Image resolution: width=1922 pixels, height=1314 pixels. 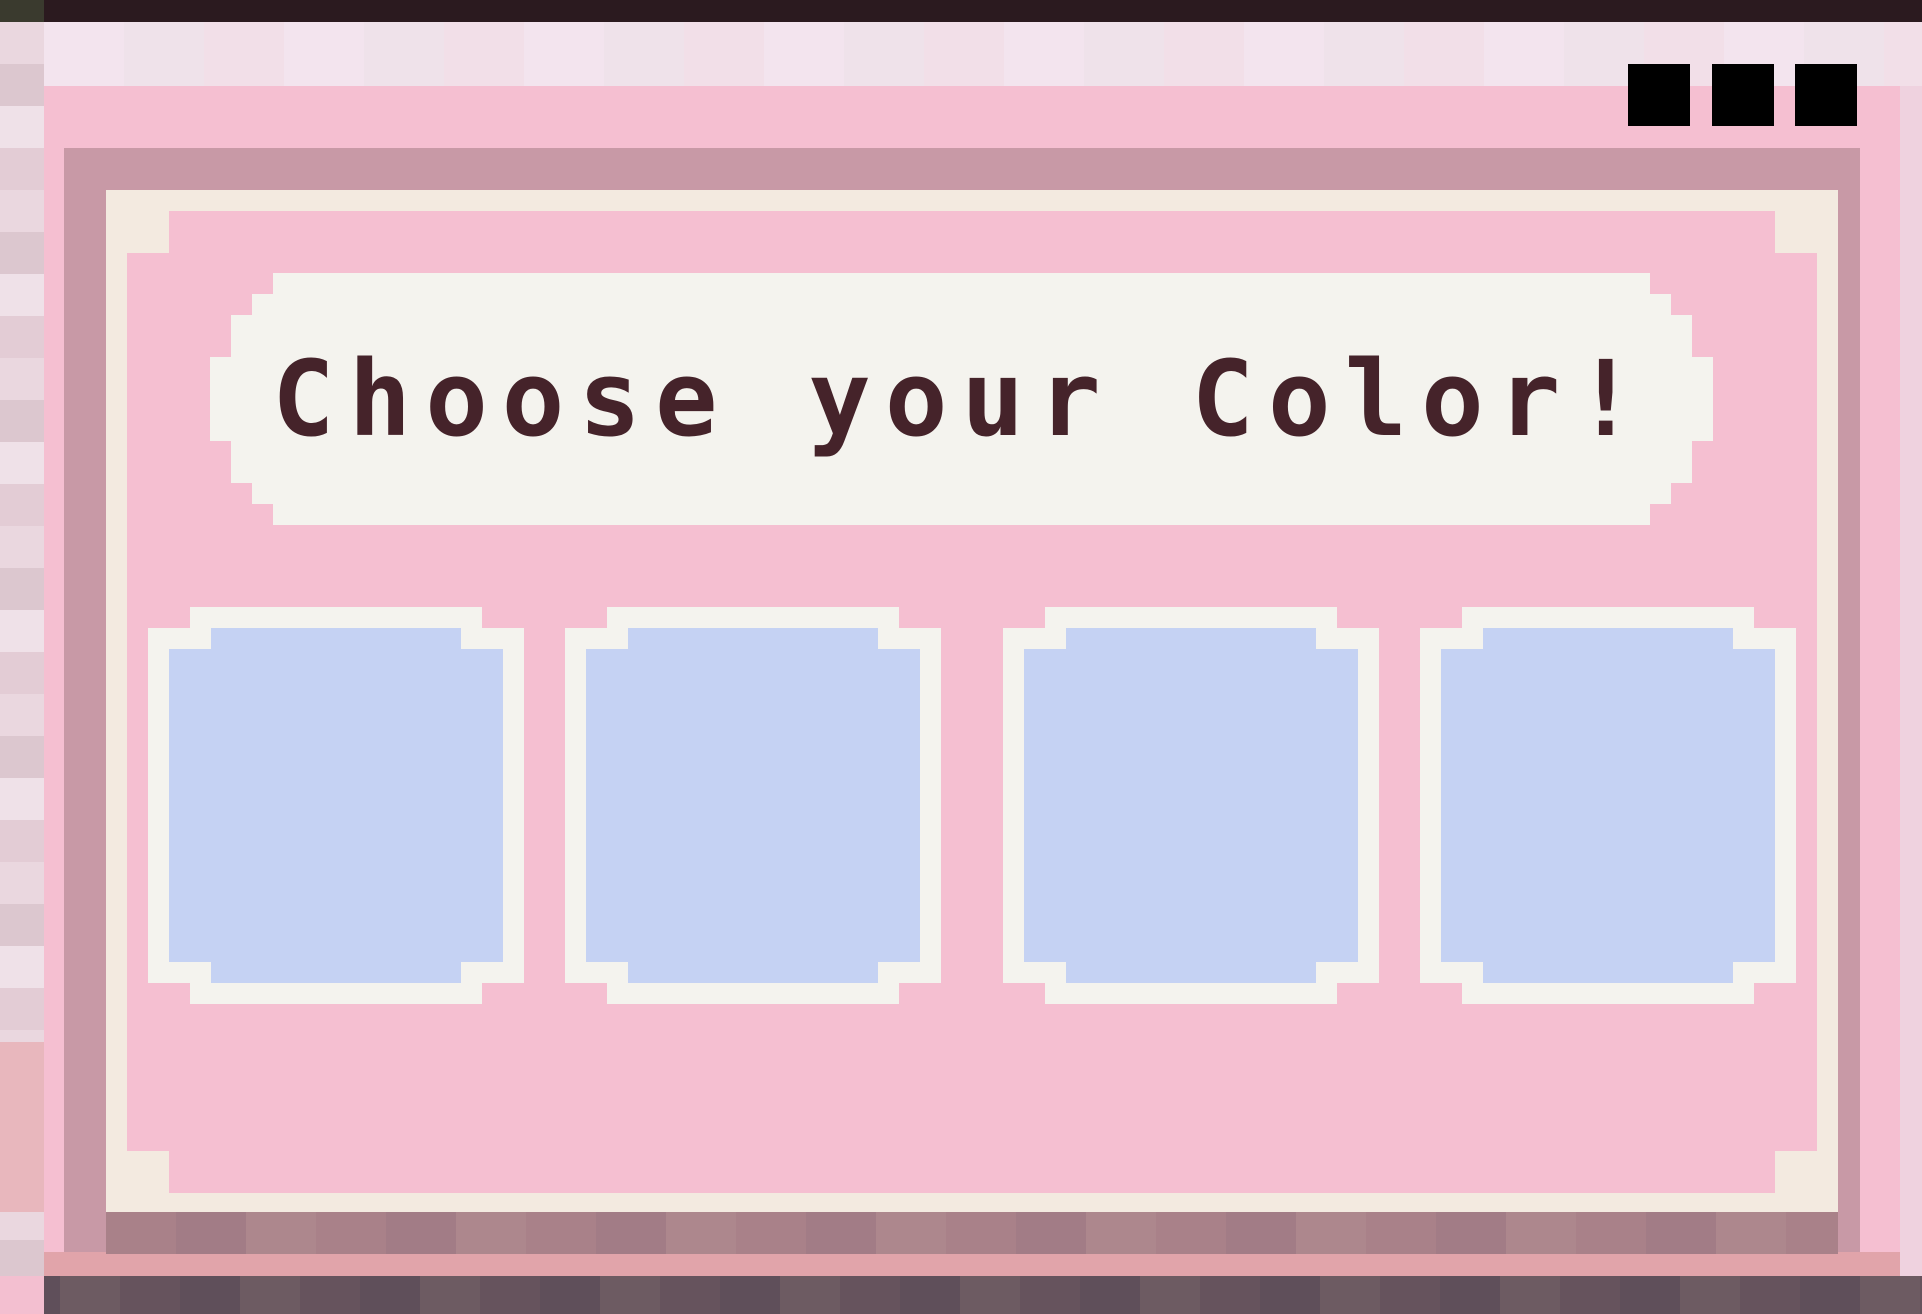 I want to click on bottom-highlight, so click(x=972, y=1264).